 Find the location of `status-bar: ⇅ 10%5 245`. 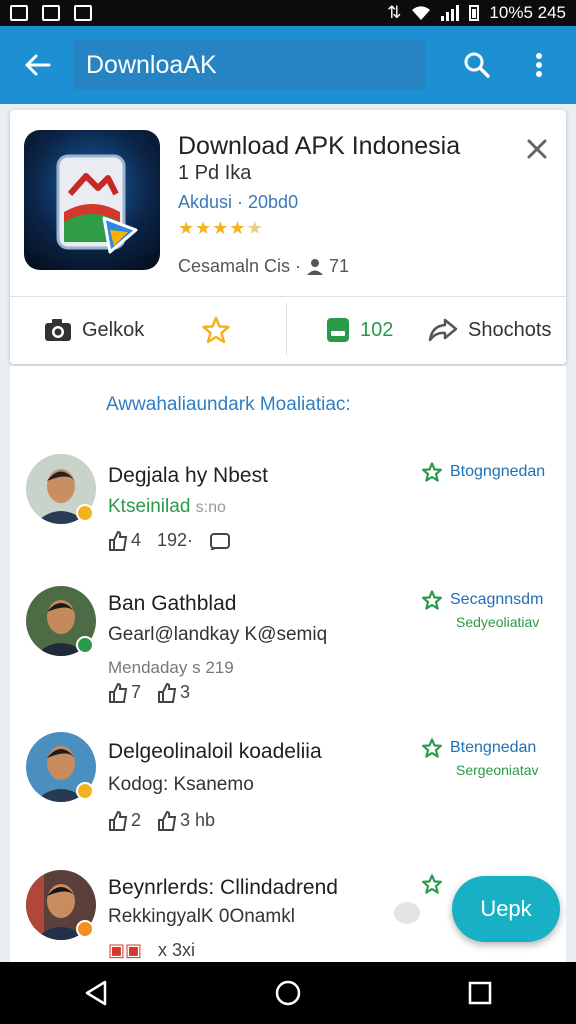

status-bar: ⇅ 10%5 245 is located at coordinates (288, 13).